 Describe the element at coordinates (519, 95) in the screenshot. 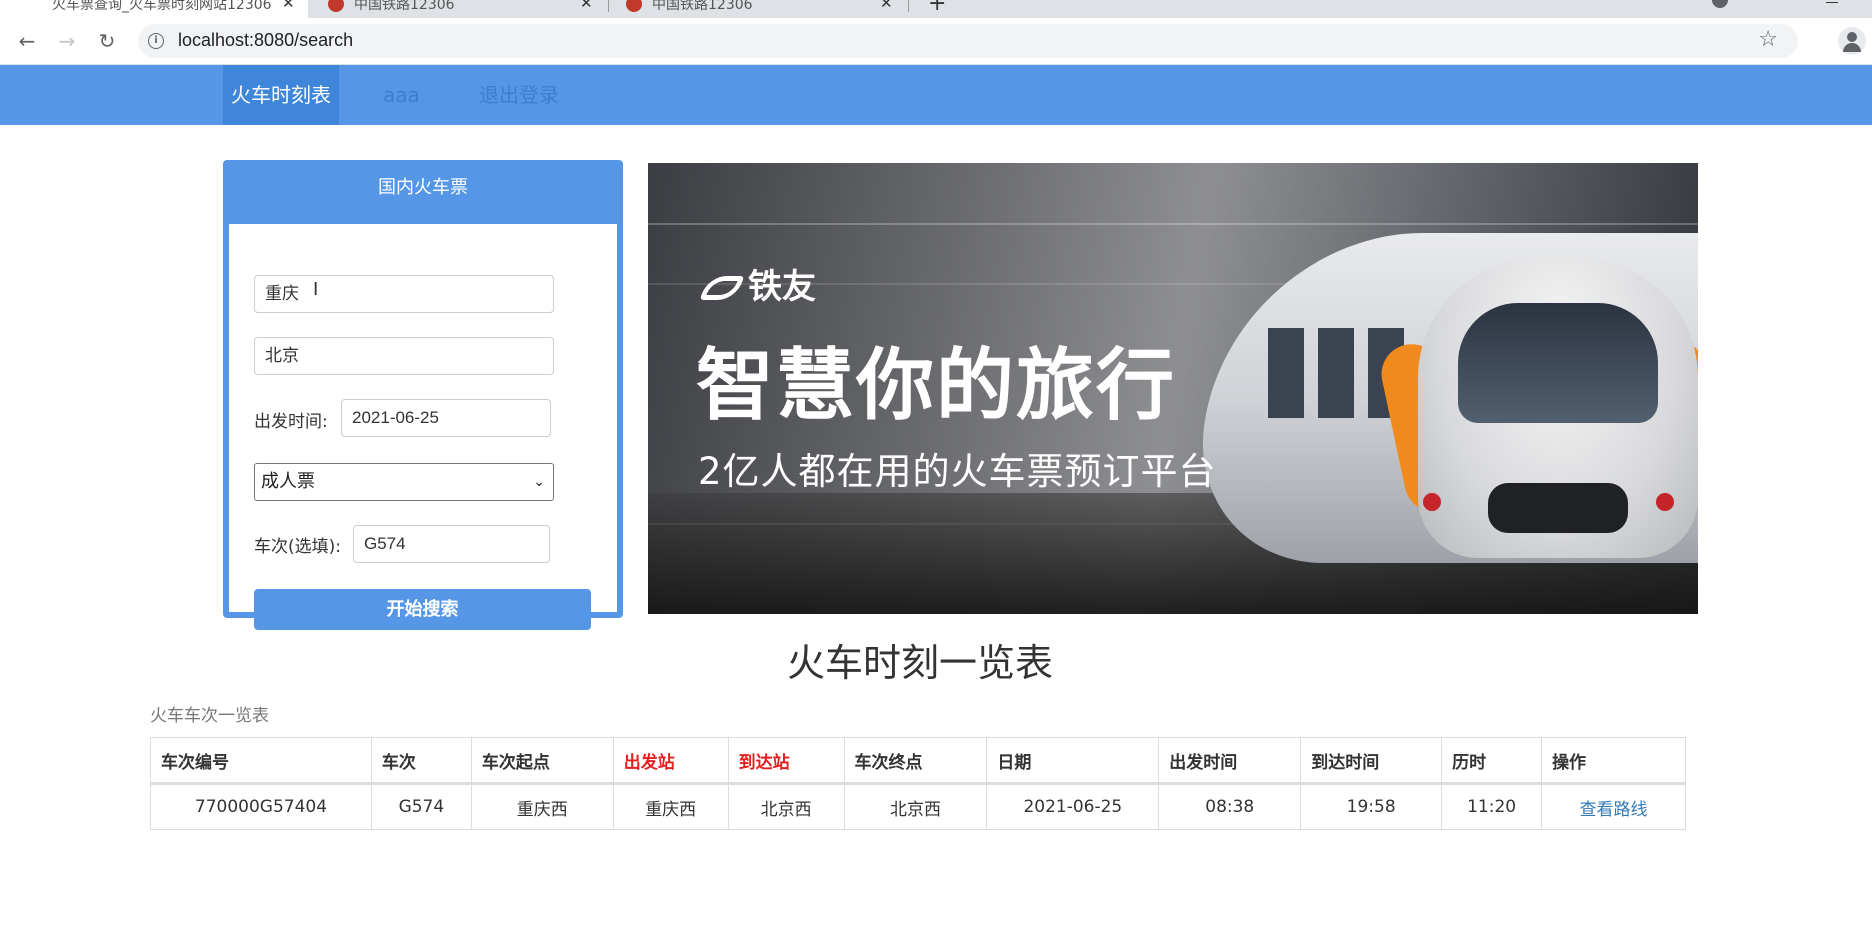

I see `nav-item-logout: 退出登录` at that location.